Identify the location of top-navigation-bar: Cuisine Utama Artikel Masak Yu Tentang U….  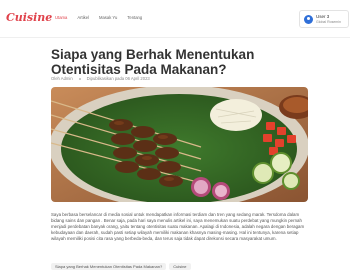
(175, 19).